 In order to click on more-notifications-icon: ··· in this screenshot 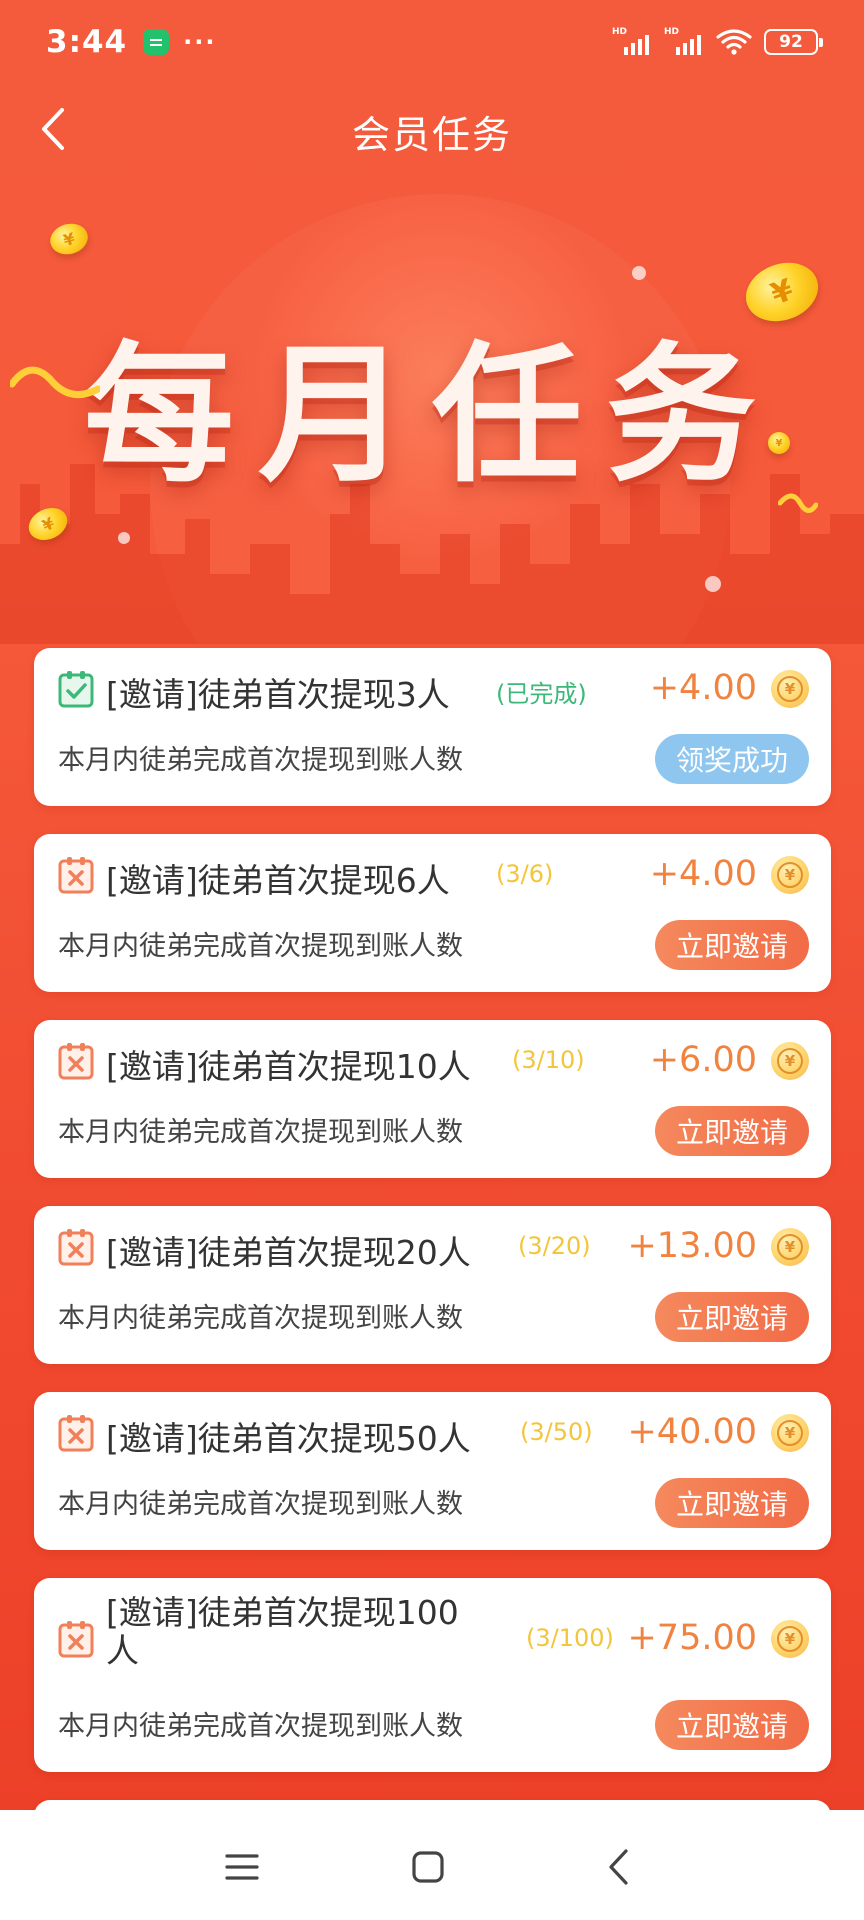, I will do `click(200, 42)`.